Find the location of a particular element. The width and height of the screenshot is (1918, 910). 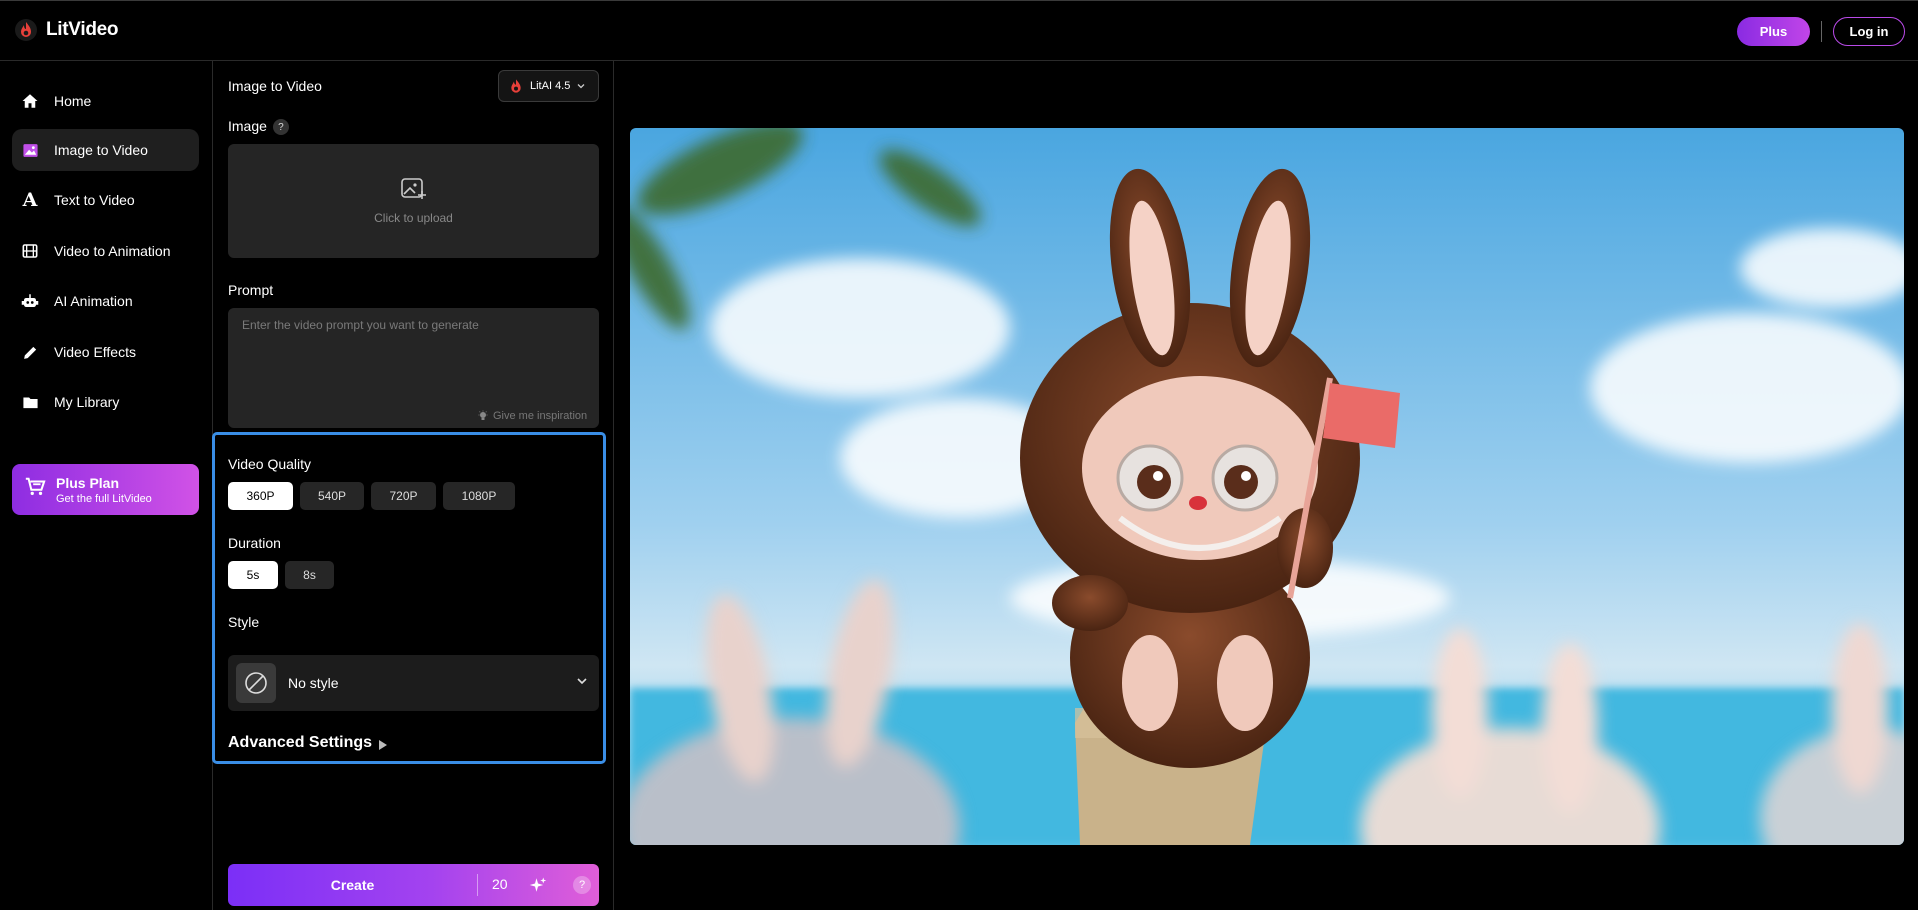

image-label-text: Image is located at coordinates (247, 126).